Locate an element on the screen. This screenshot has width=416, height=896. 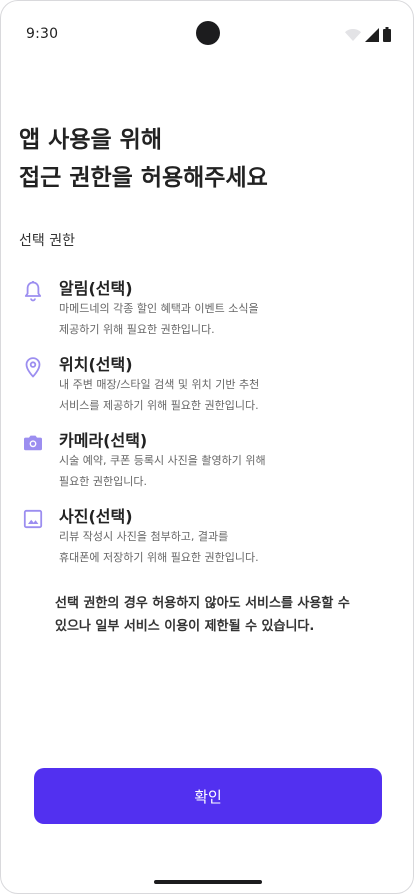
home-indicator is located at coordinates (208, 882).